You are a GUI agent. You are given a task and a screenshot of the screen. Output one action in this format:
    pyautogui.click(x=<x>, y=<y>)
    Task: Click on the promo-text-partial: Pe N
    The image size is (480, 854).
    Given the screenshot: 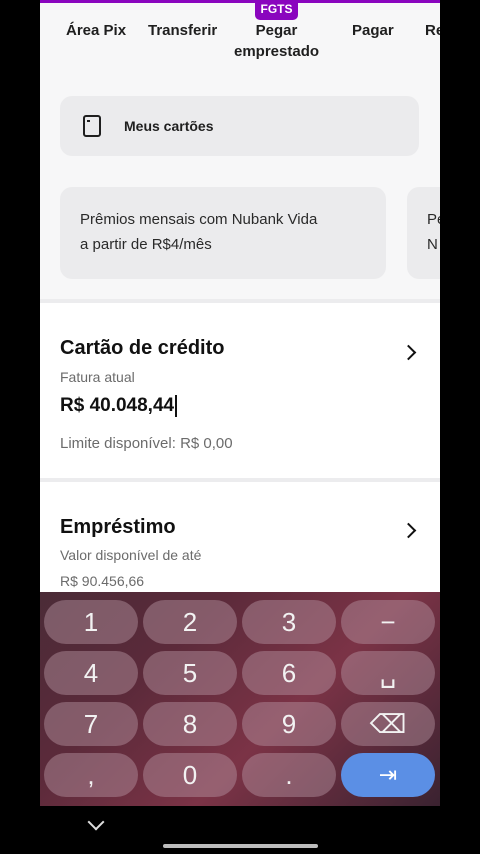 What is the action you would take?
    pyautogui.click(x=433, y=232)
    